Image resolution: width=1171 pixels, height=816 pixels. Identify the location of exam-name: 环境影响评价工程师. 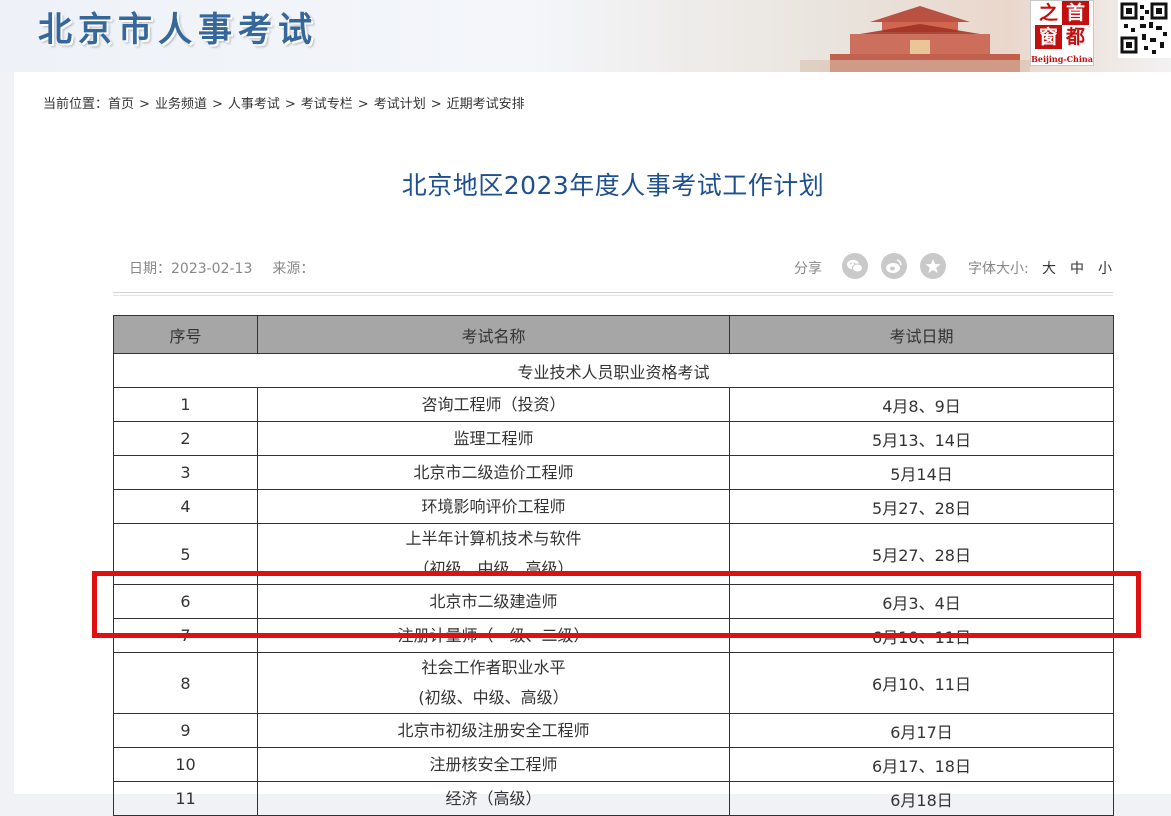
(493, 506).